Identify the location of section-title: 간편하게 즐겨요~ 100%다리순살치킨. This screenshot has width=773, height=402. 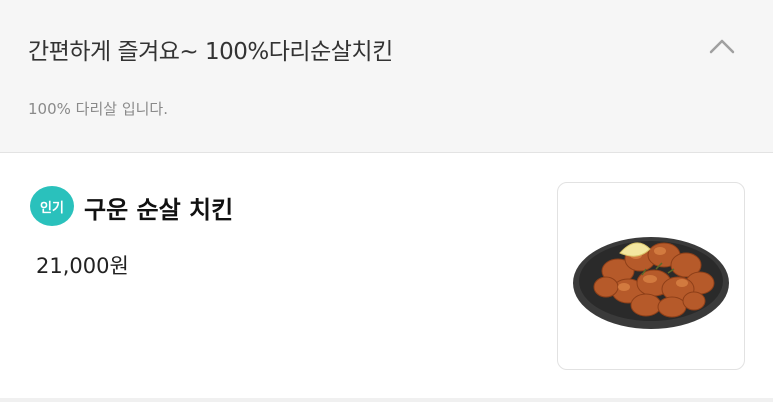
(210, 52).